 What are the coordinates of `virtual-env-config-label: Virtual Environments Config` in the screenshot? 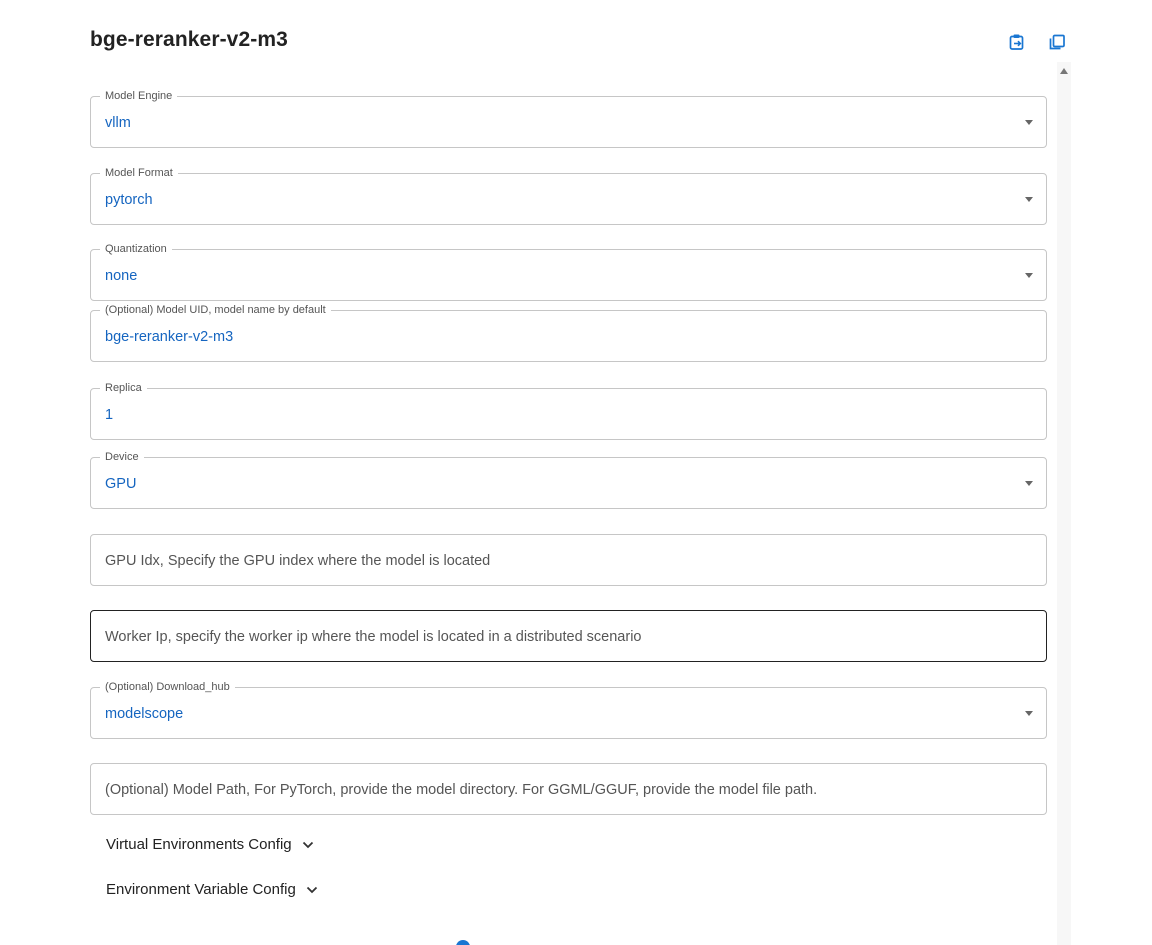 It's located at (199, 844).